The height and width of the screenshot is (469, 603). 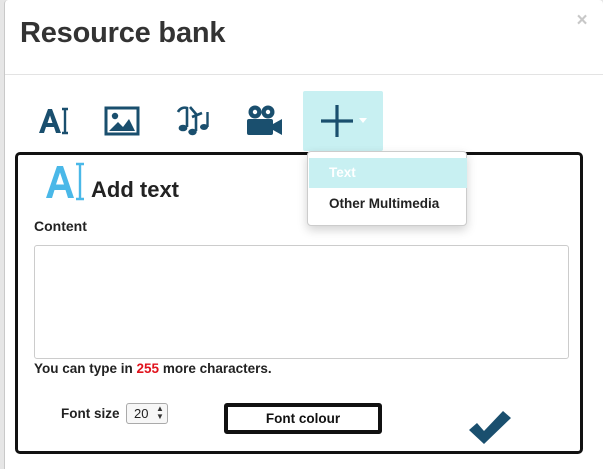 I want to click on dropdown-item-other-multimedia: Other Multimedia, so click(x=388, y=204).